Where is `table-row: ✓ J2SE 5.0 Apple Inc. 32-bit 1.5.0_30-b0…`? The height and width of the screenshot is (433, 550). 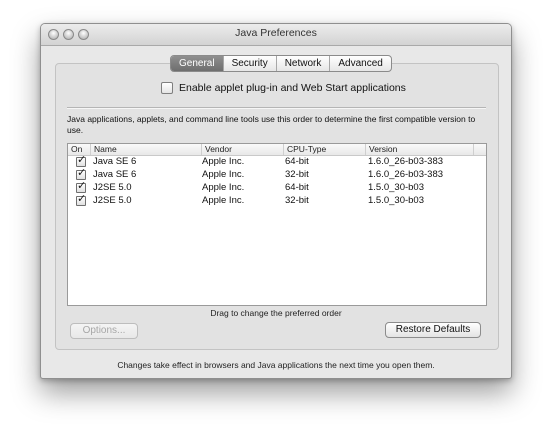
table-row: ✓ J2SE 5.0 Apple Inc. 32-bit 1.5.0_30-b0… is located at coordinates (277, 200).